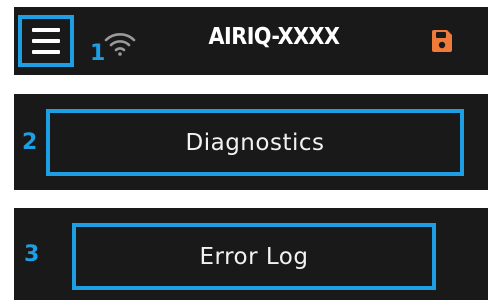 The image size is (498, 301). What do you see at coordinates (32, 254) in the screenshot?
I see `callout-number-3: 3` at bounding box center [32, 254].